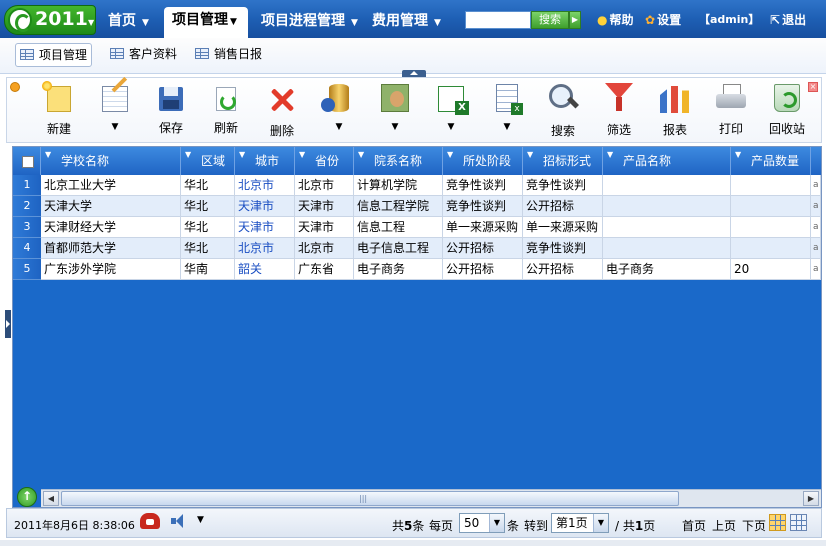 The image size is (826, 546). Describe the element at coordinates (482, 523) in the screenshot. I see `per-page-select: 50 ▼` at that location.